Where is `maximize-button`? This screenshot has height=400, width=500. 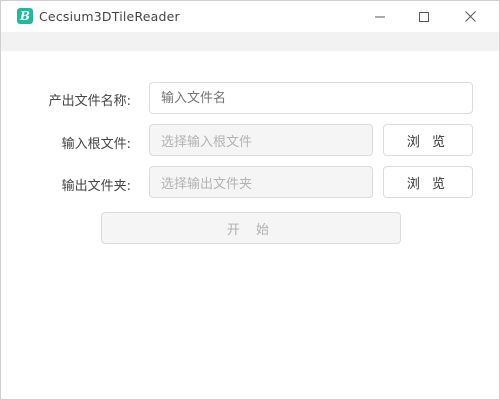
maximize-button is located at coordinates (424, 16).